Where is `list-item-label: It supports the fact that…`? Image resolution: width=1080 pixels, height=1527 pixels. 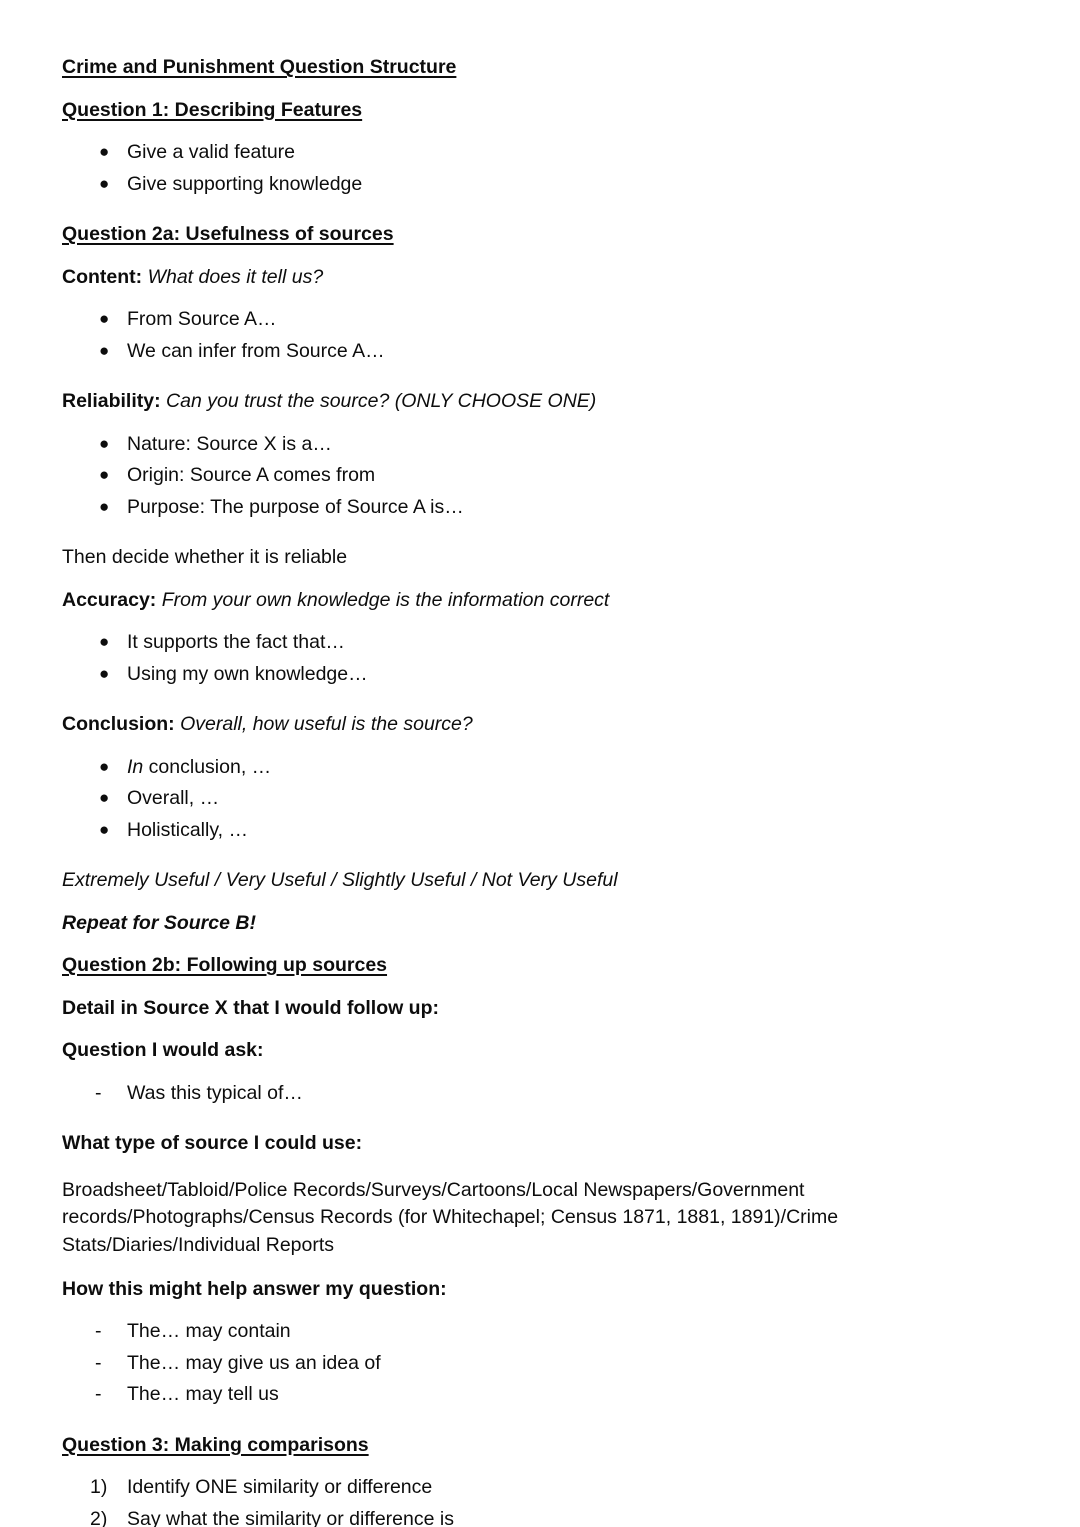 list-item-label: It supports the fact that… is located at coordinates (236, 642).